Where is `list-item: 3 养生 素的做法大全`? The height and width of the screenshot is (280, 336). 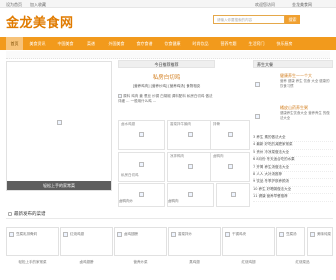 list-item: 3 养生 素的做法大全 is located at coordinates (293, 139).